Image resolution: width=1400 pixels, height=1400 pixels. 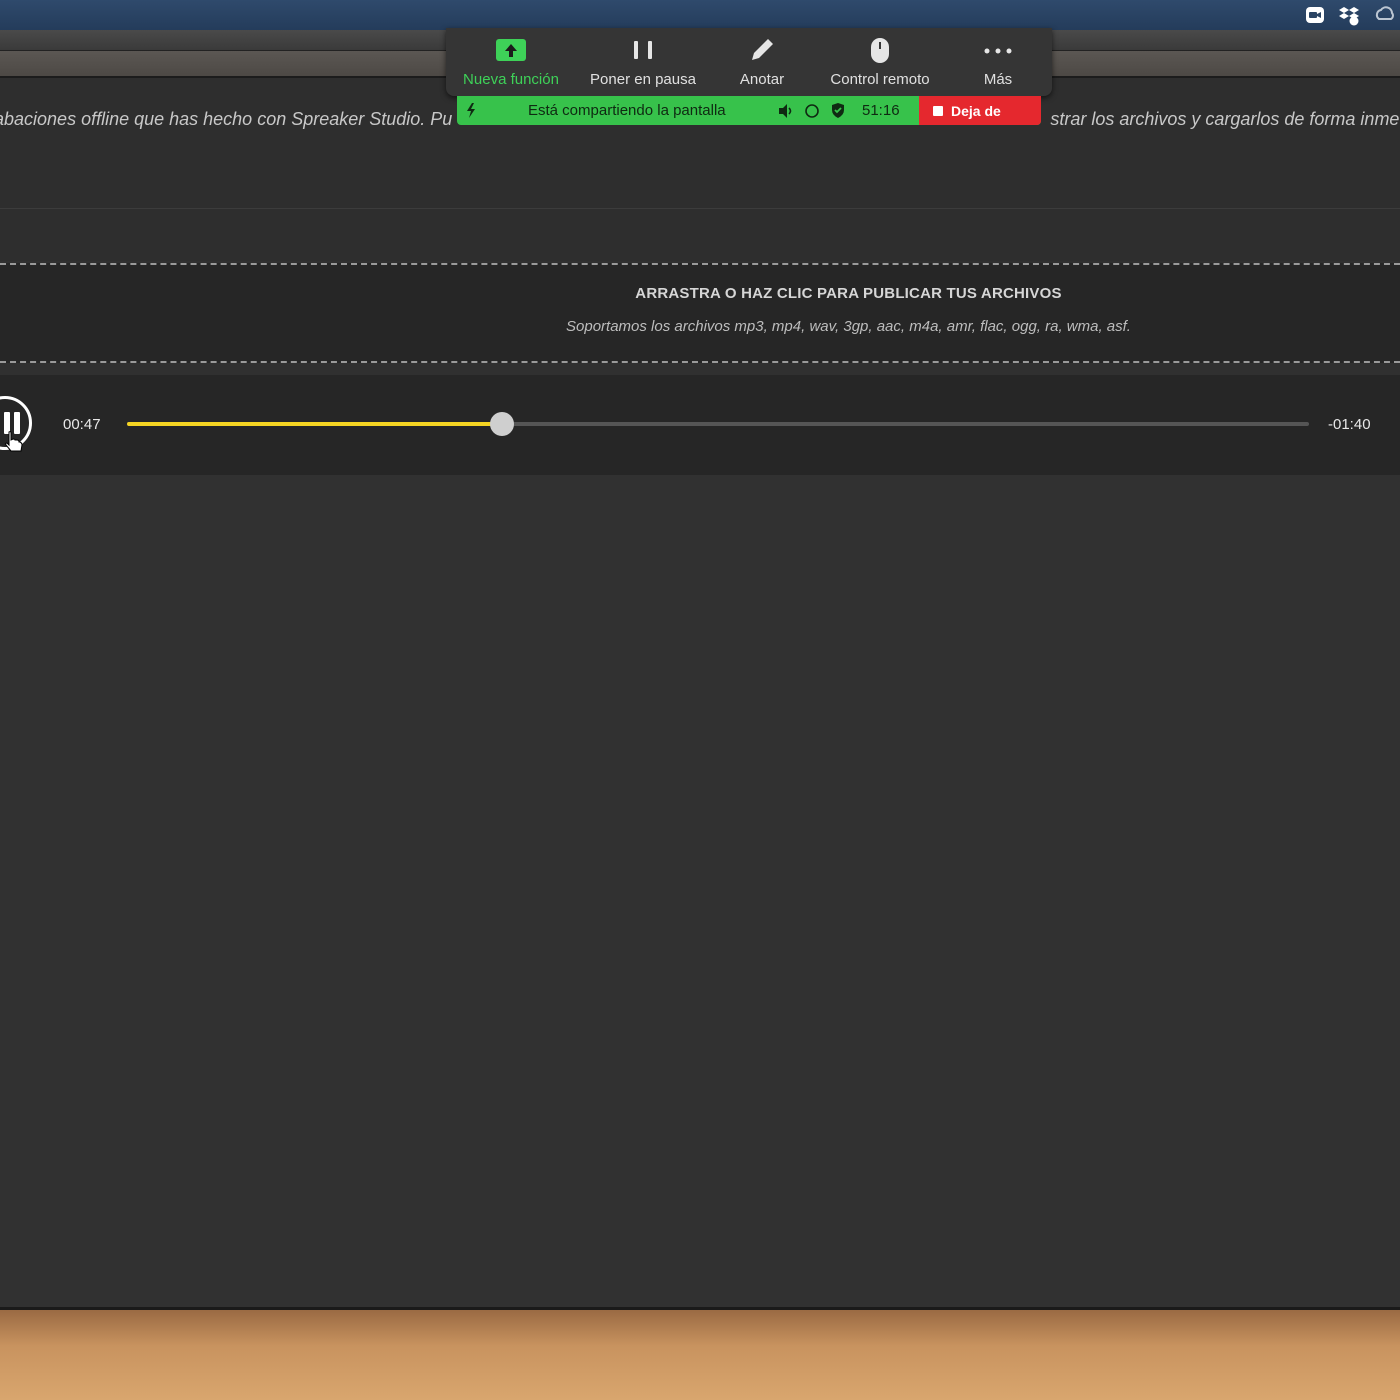 I want to click on stop-icon, so click(x=938, y=111).